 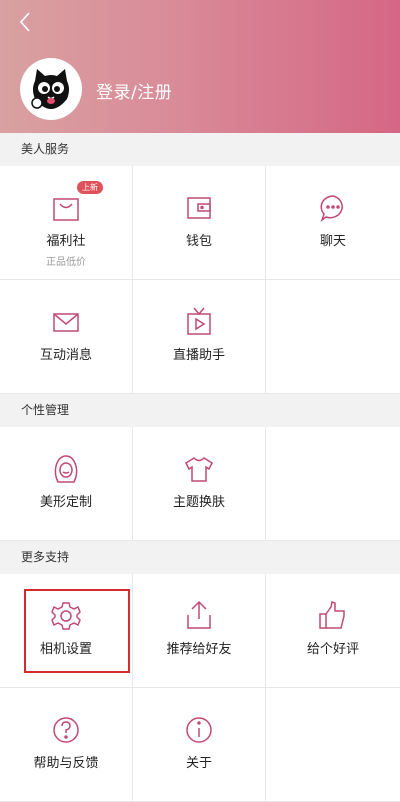 What do you see at coordinates (200, 557) in the screenshot?
I see `section-title-more-support: 更多支持` at bounding box center [200, 557].